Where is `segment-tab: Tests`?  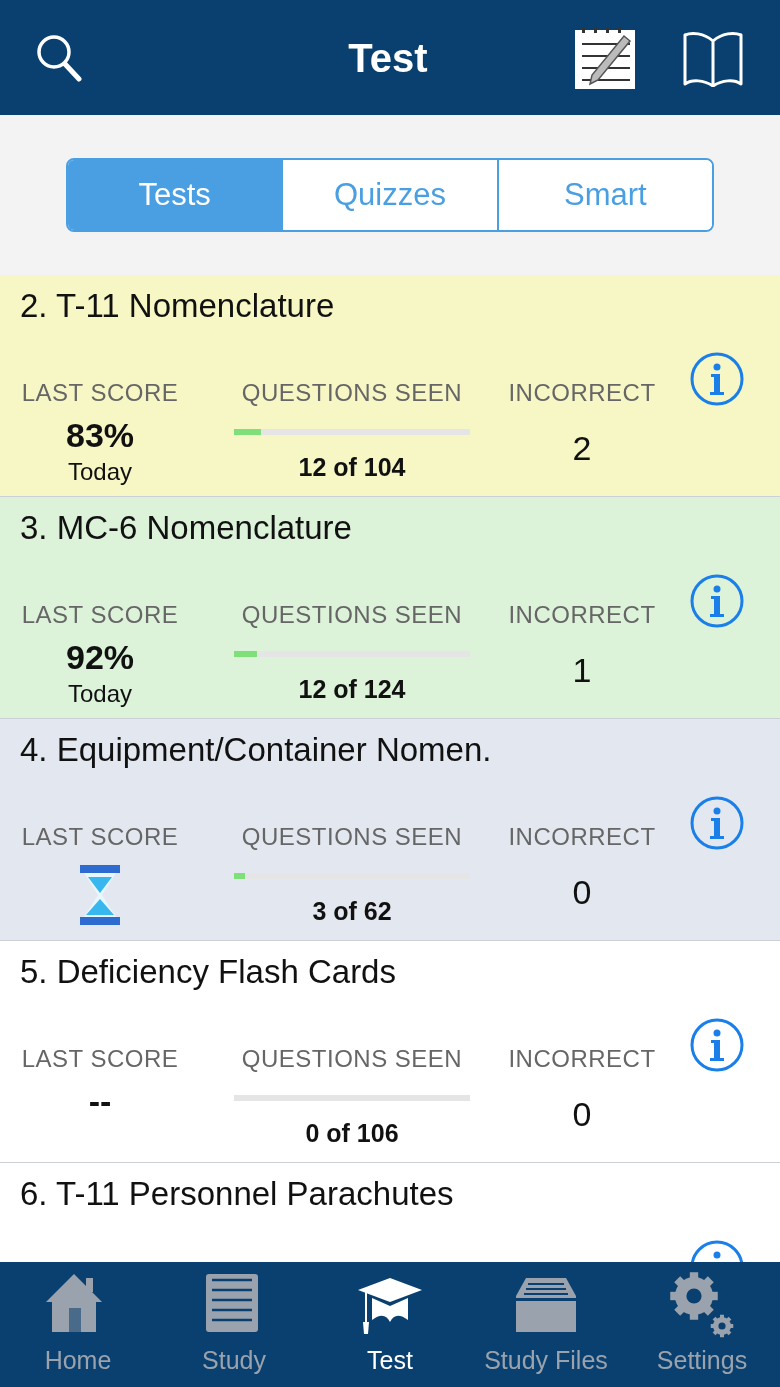 segment-tab: Tests is located at coordinates (175, 195).